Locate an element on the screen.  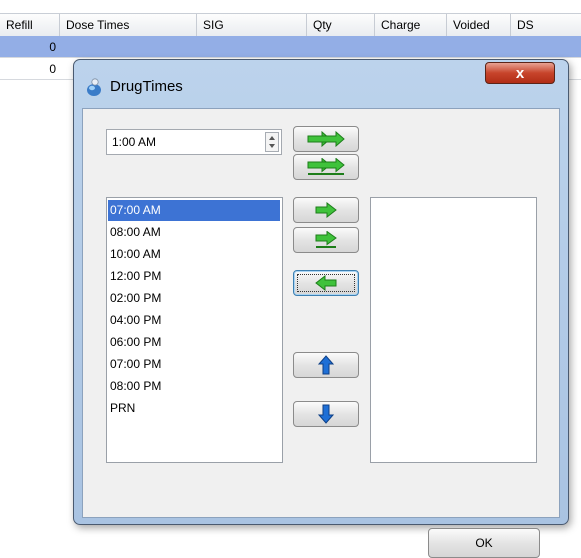
add-time-all-button is located at coordinates (326, 167).